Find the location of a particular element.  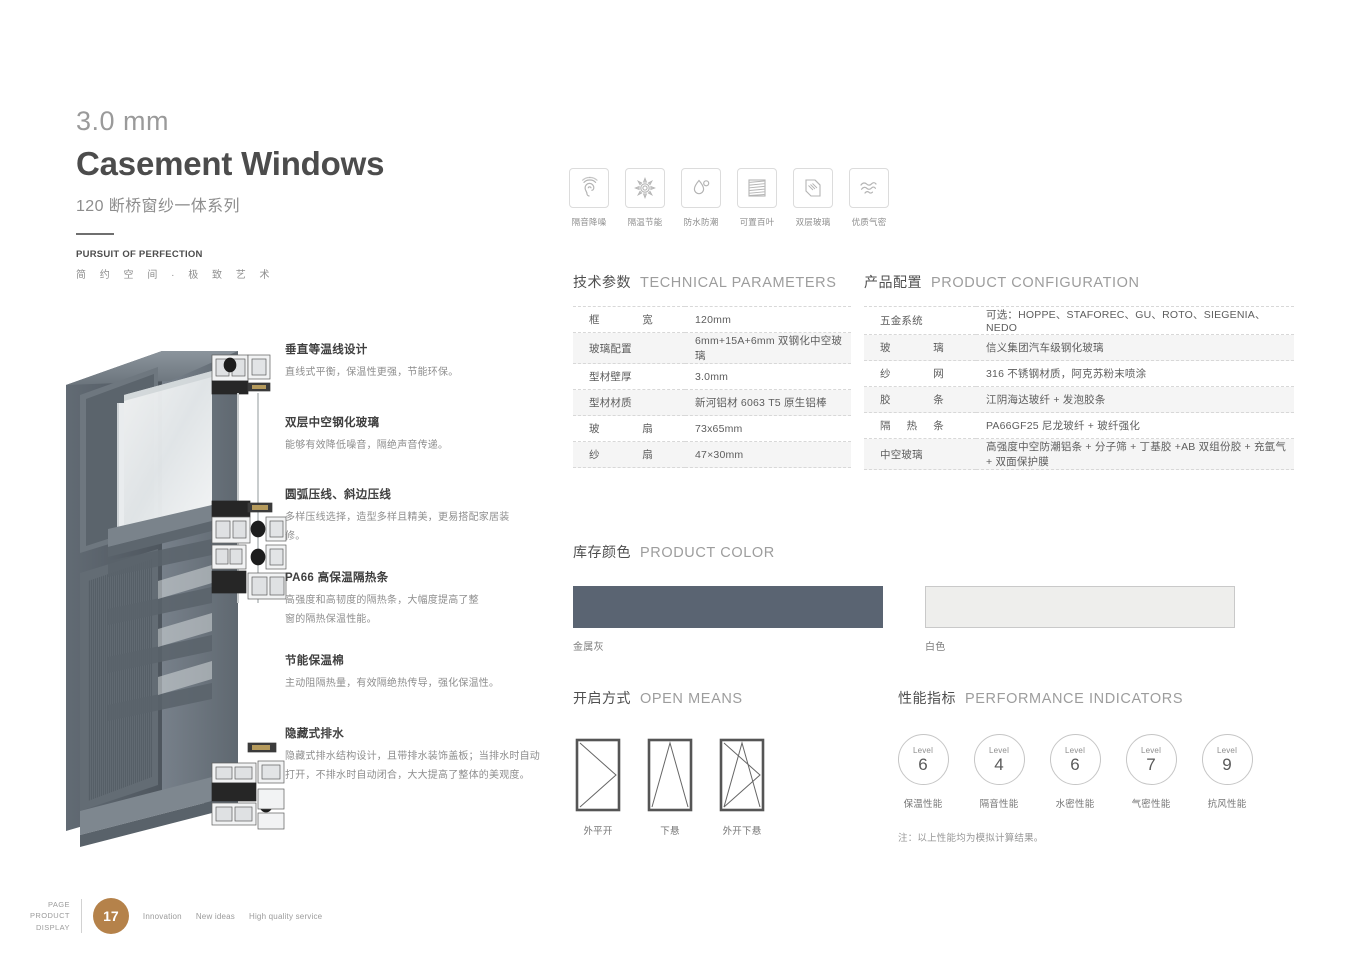

performance-label: 抗风性能 is located at coordinates (1227, 804).